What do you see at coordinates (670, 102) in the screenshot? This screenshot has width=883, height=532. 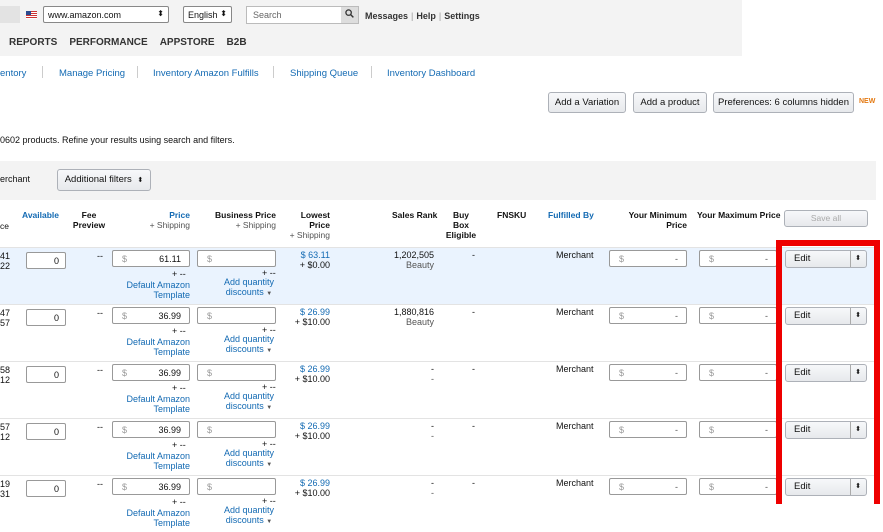 I see `add-product-button: Add a product` at bounding box center [670, 102].